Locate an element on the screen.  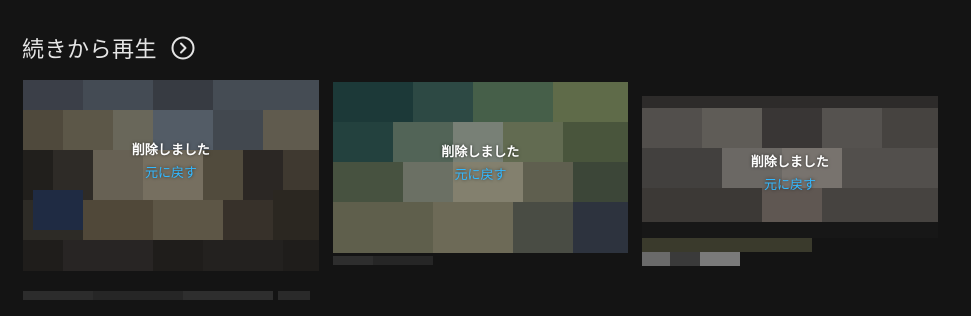
row-title: 続きから再生 is located at coordinates (90, 50).